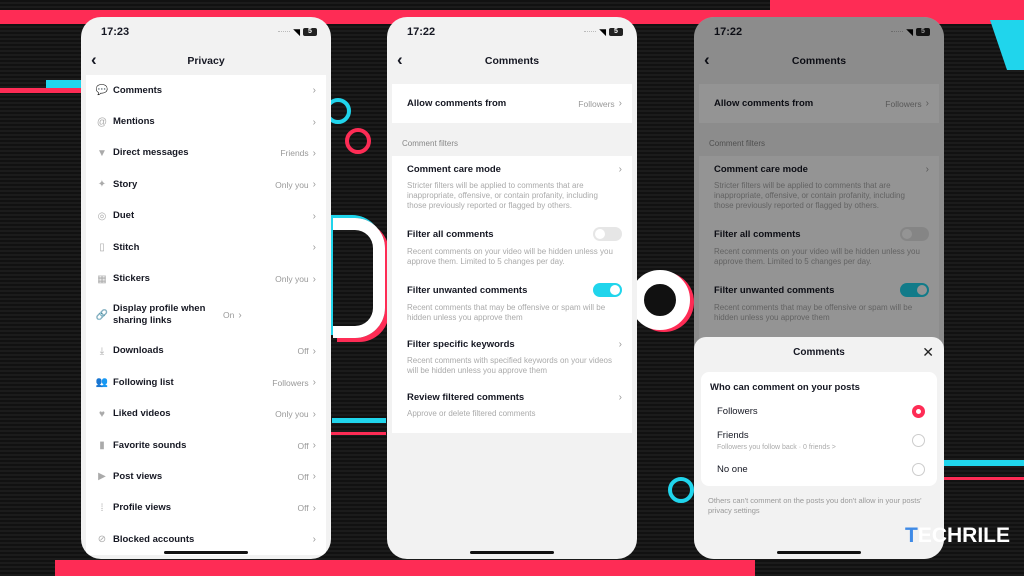  Describe the element at coordinates (66, 84) in the screenshot. I see `bg-cyan-bar-left` at that location.